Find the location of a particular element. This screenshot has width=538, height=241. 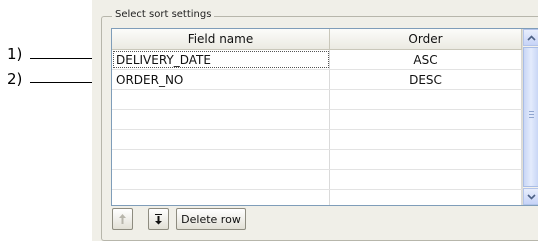

delete-row-button: Delete row is located at coordinates (211, 219).